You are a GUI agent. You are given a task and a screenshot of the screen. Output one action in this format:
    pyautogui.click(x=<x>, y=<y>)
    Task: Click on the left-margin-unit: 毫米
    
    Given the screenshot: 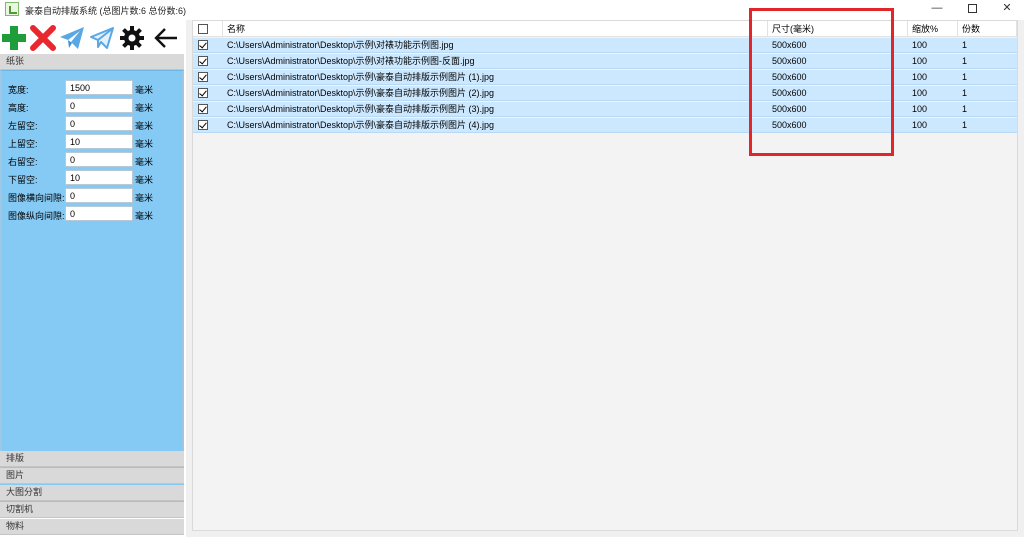 What is the action you would take?
    pyautogui.click(x=144, y=126)
    